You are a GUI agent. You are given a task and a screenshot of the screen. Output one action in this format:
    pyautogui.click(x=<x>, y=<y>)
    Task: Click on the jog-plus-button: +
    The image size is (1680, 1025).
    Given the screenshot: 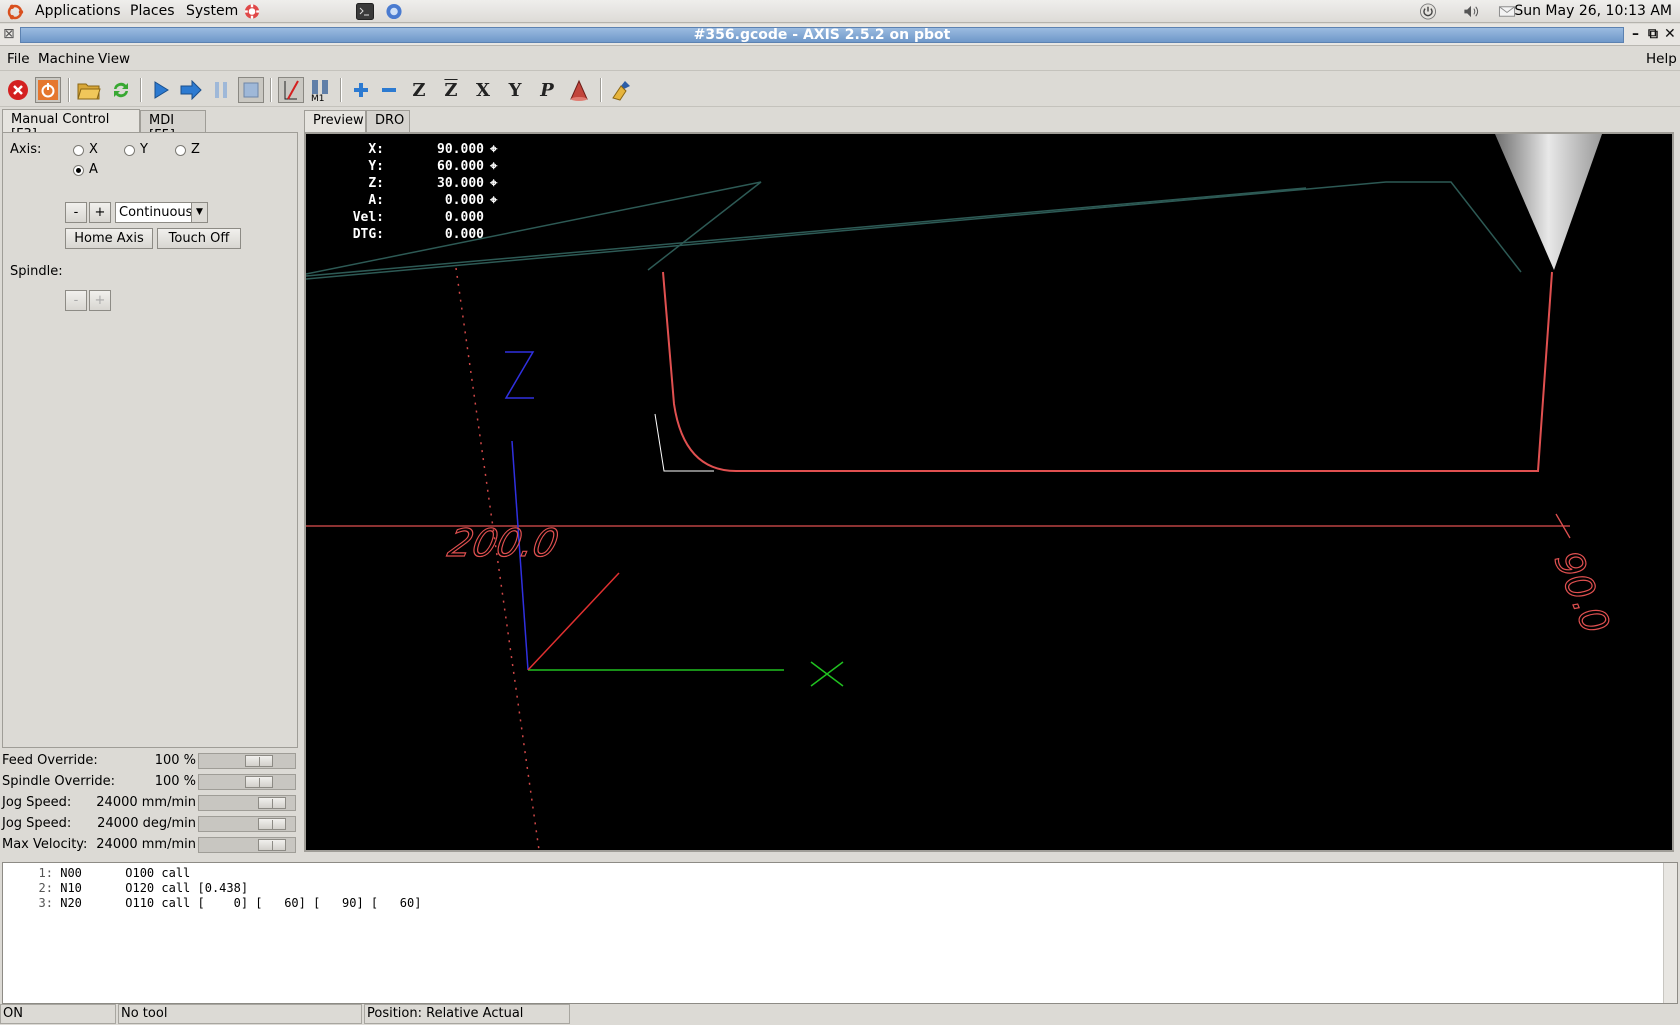 What is the action you would take?
    pyautogui.click(x=100, y=212)
    